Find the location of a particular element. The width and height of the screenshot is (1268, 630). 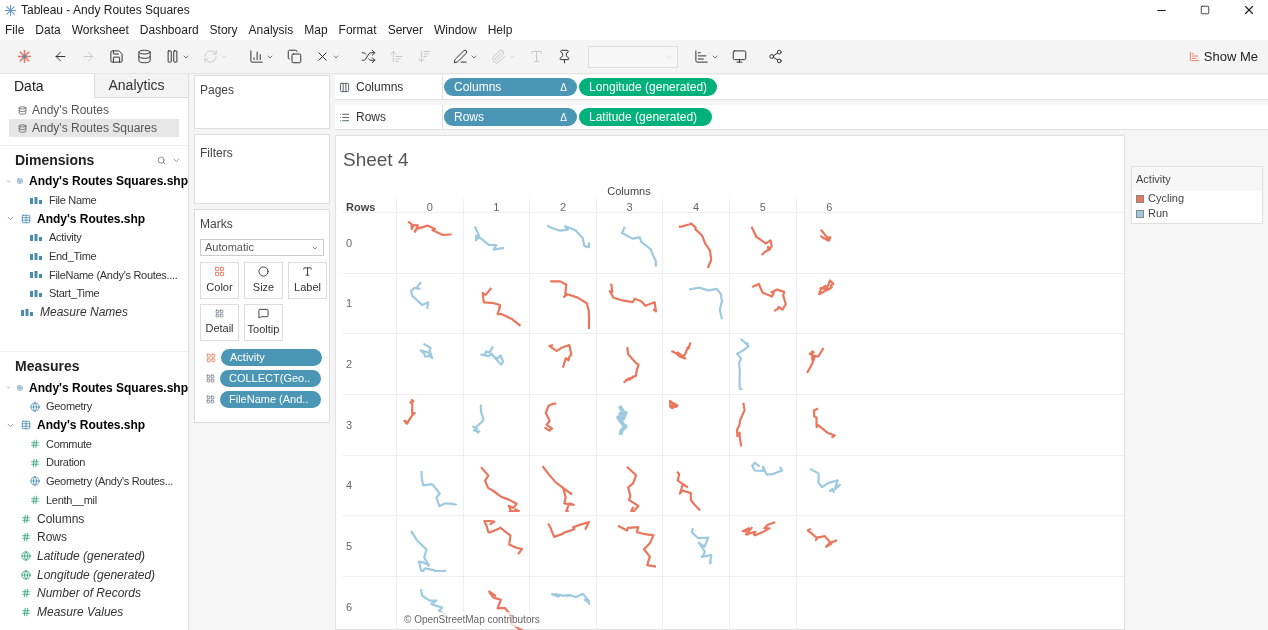

menu-item: Story is located at coordinates (223, 30).